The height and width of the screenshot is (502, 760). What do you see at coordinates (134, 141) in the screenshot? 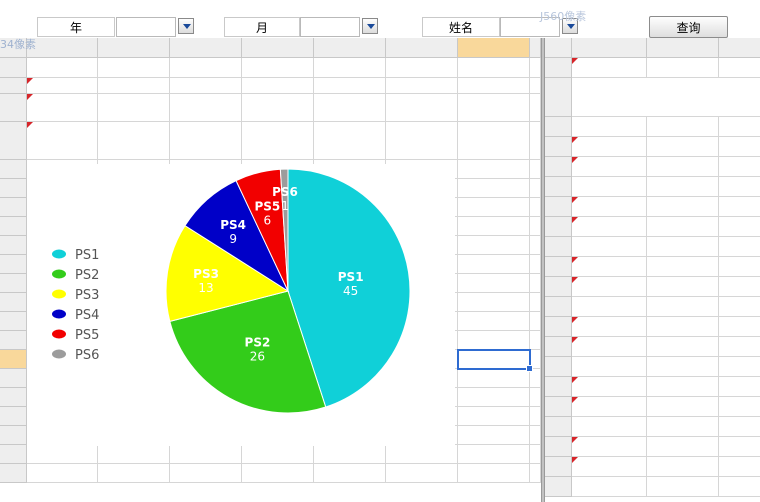
I see `cell-b4` at bounding box center [134, 141].